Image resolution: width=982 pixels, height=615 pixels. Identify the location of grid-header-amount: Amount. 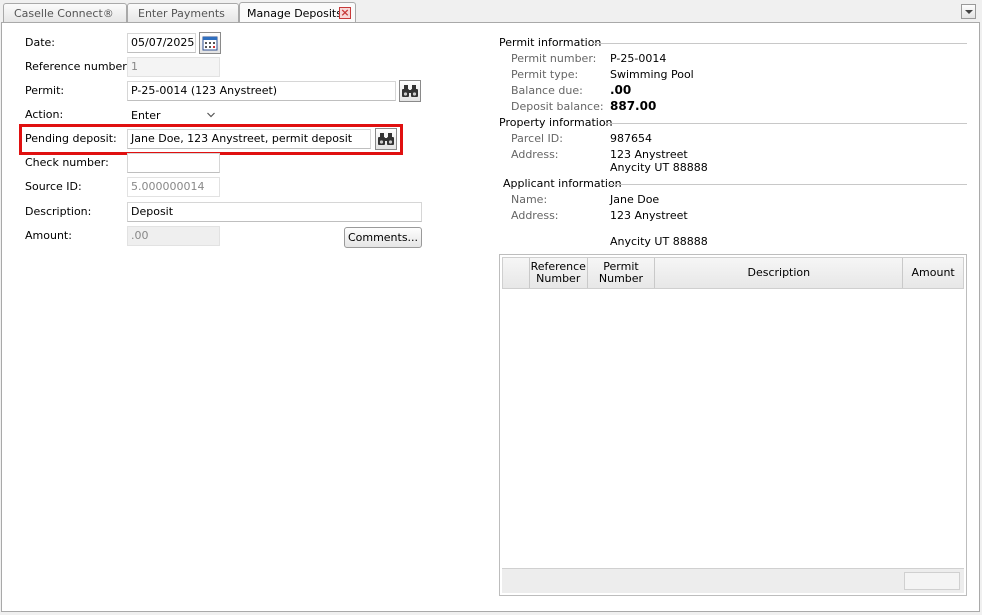
(933, 273).